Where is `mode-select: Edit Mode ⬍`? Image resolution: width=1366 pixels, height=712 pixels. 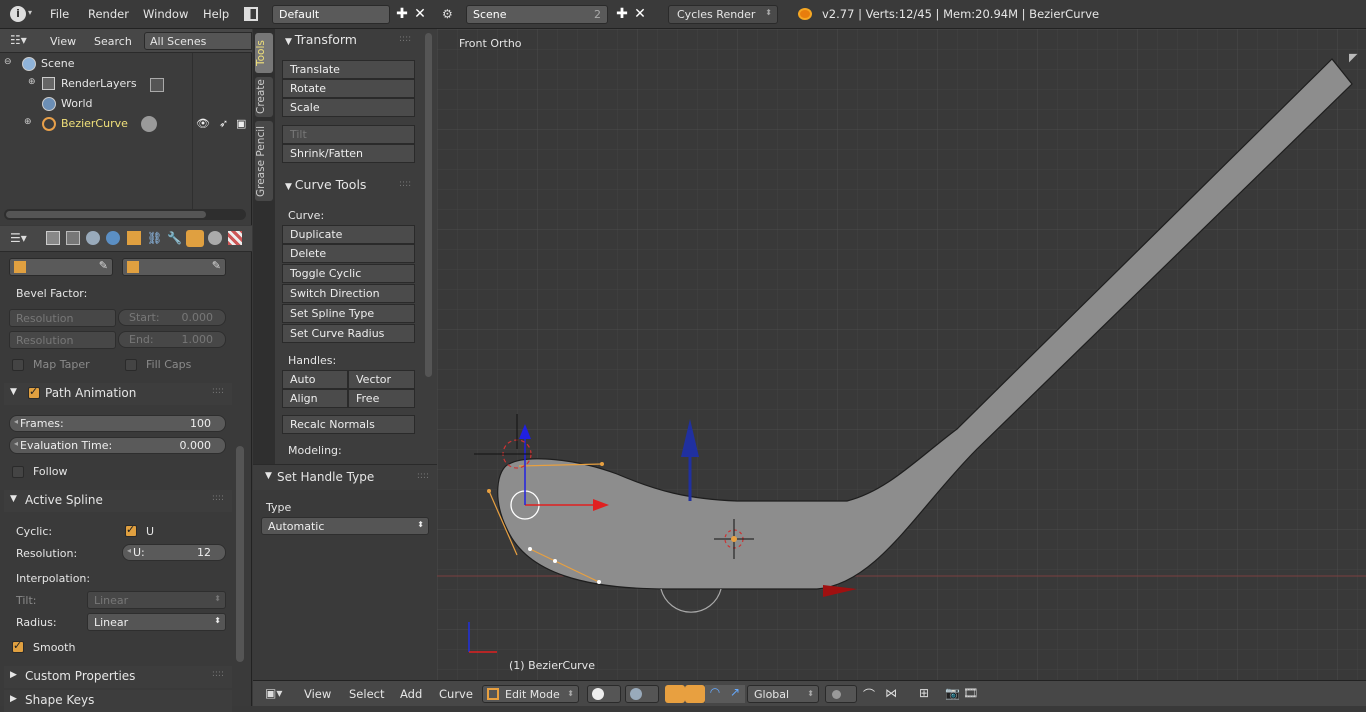
mode-select: Edit Mode ⬍ is located at coordinates (530, 694).